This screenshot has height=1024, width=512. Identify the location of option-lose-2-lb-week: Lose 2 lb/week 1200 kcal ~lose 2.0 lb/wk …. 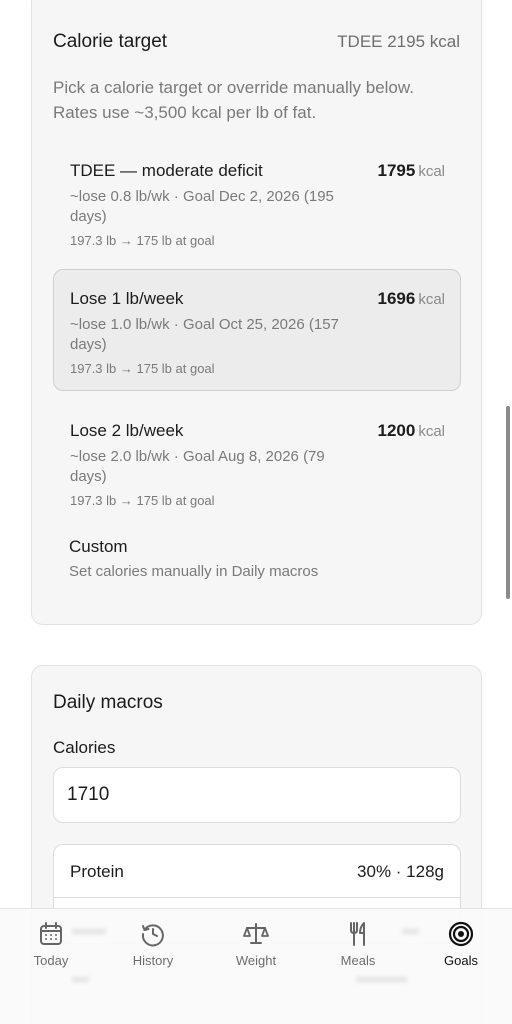
(257, 462).